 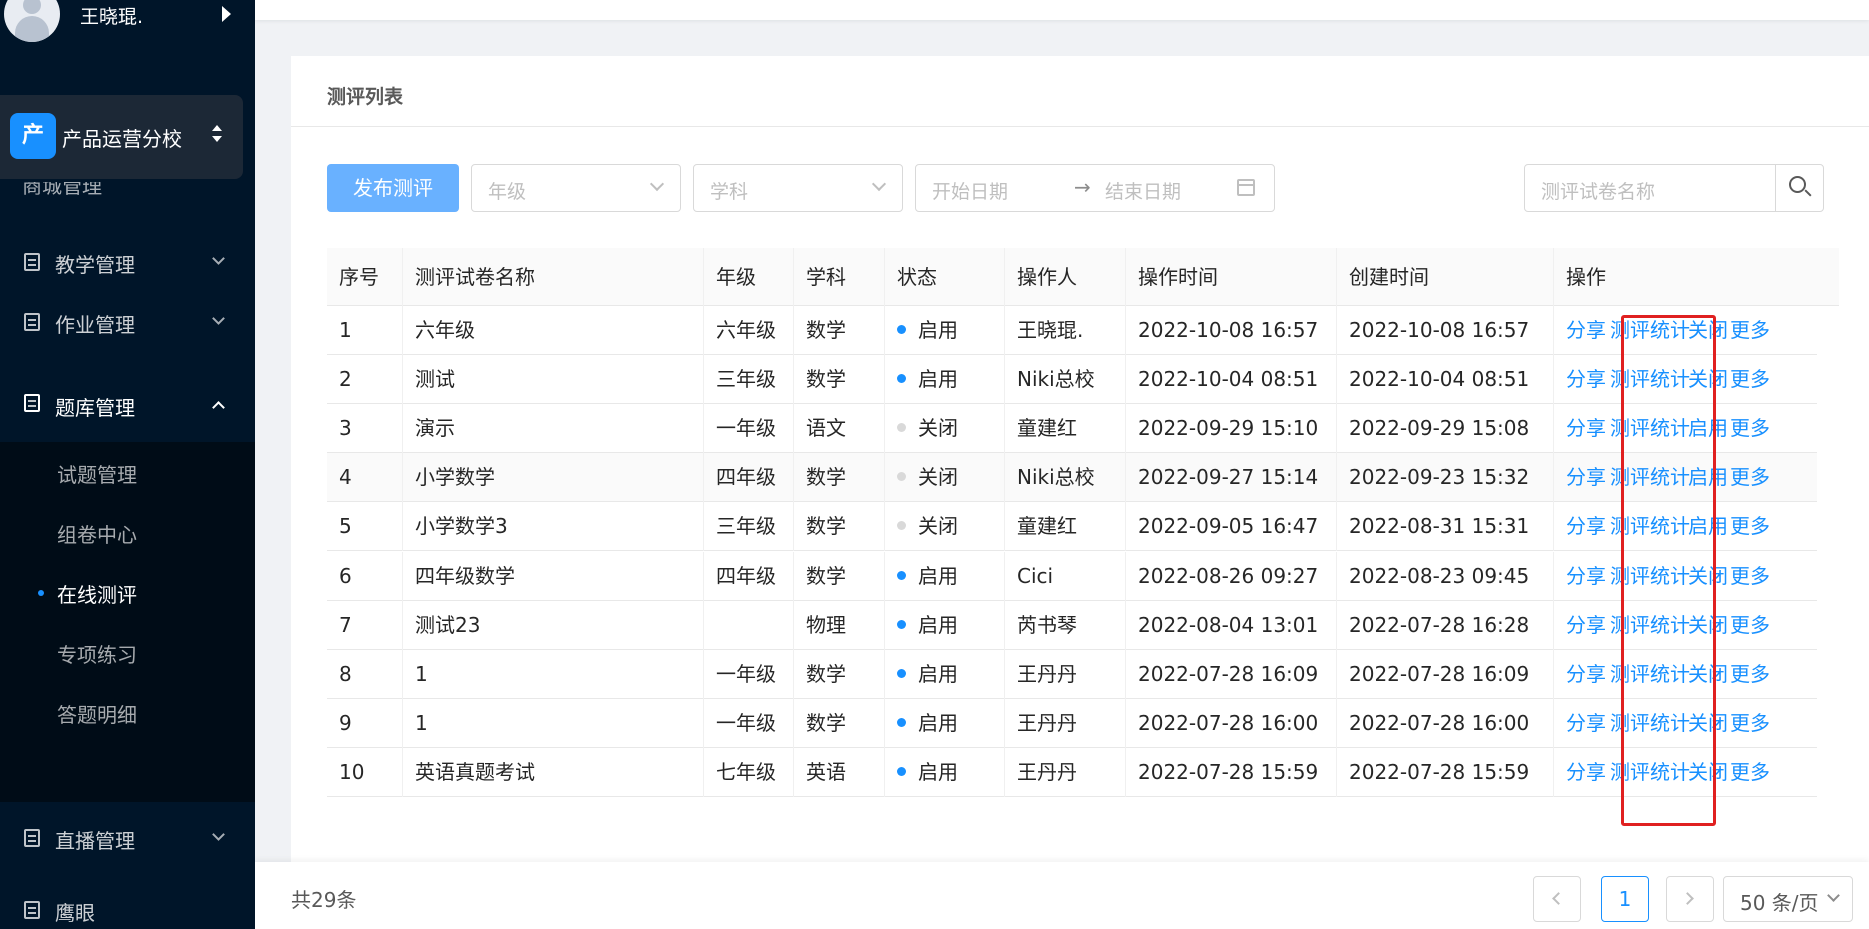 I want to click on sidebar-subitem-paper-center: 组卷中心, so click(x=127, y=532).